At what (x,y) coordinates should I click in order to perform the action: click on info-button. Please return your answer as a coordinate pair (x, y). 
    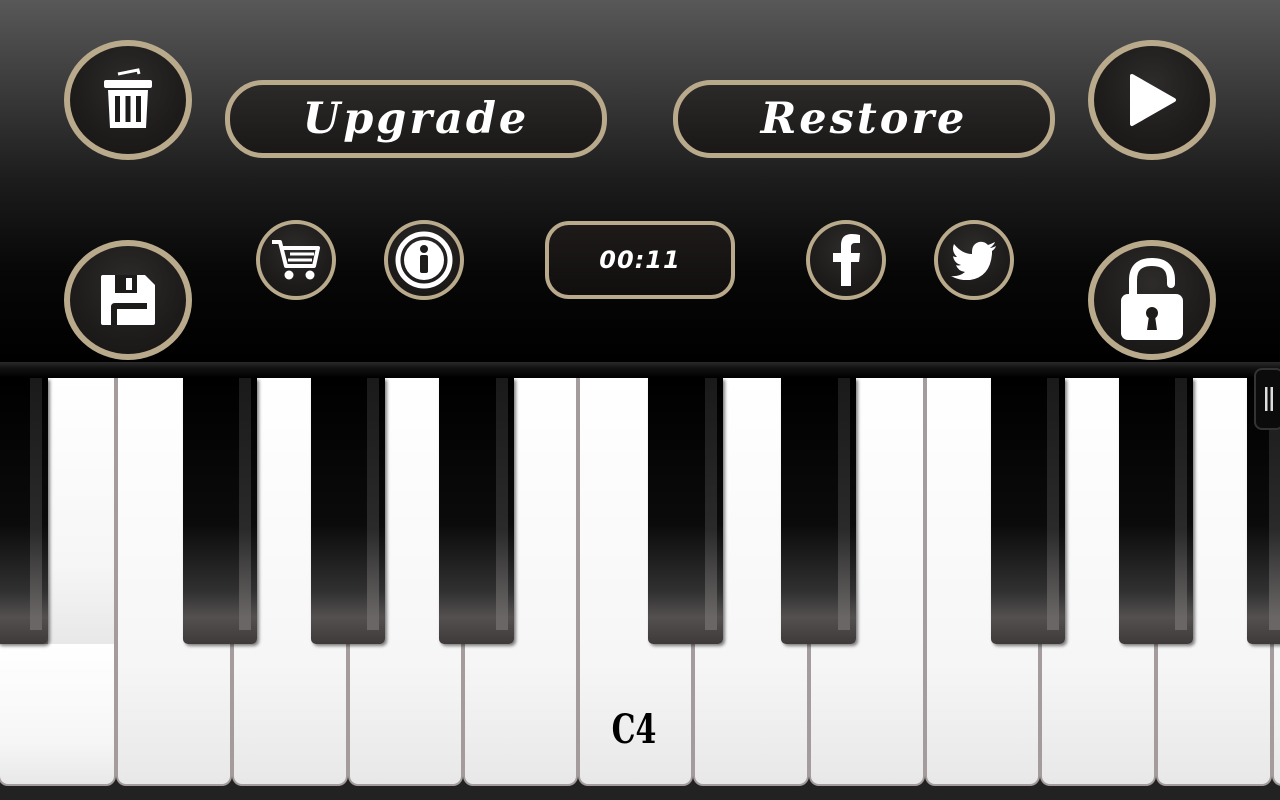
    Looking at the image, I should click on (424, 260).